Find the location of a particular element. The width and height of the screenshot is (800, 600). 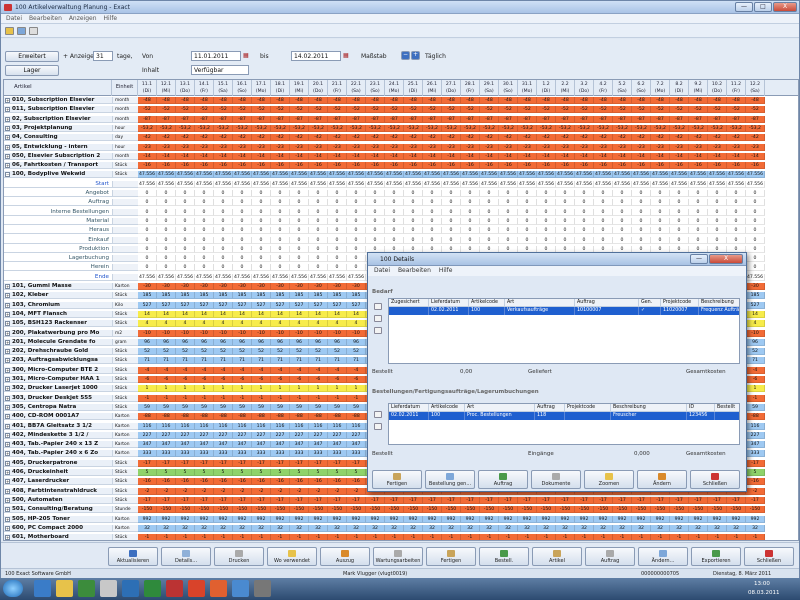

value-cell: -88 is located at coordinates (356, 417).